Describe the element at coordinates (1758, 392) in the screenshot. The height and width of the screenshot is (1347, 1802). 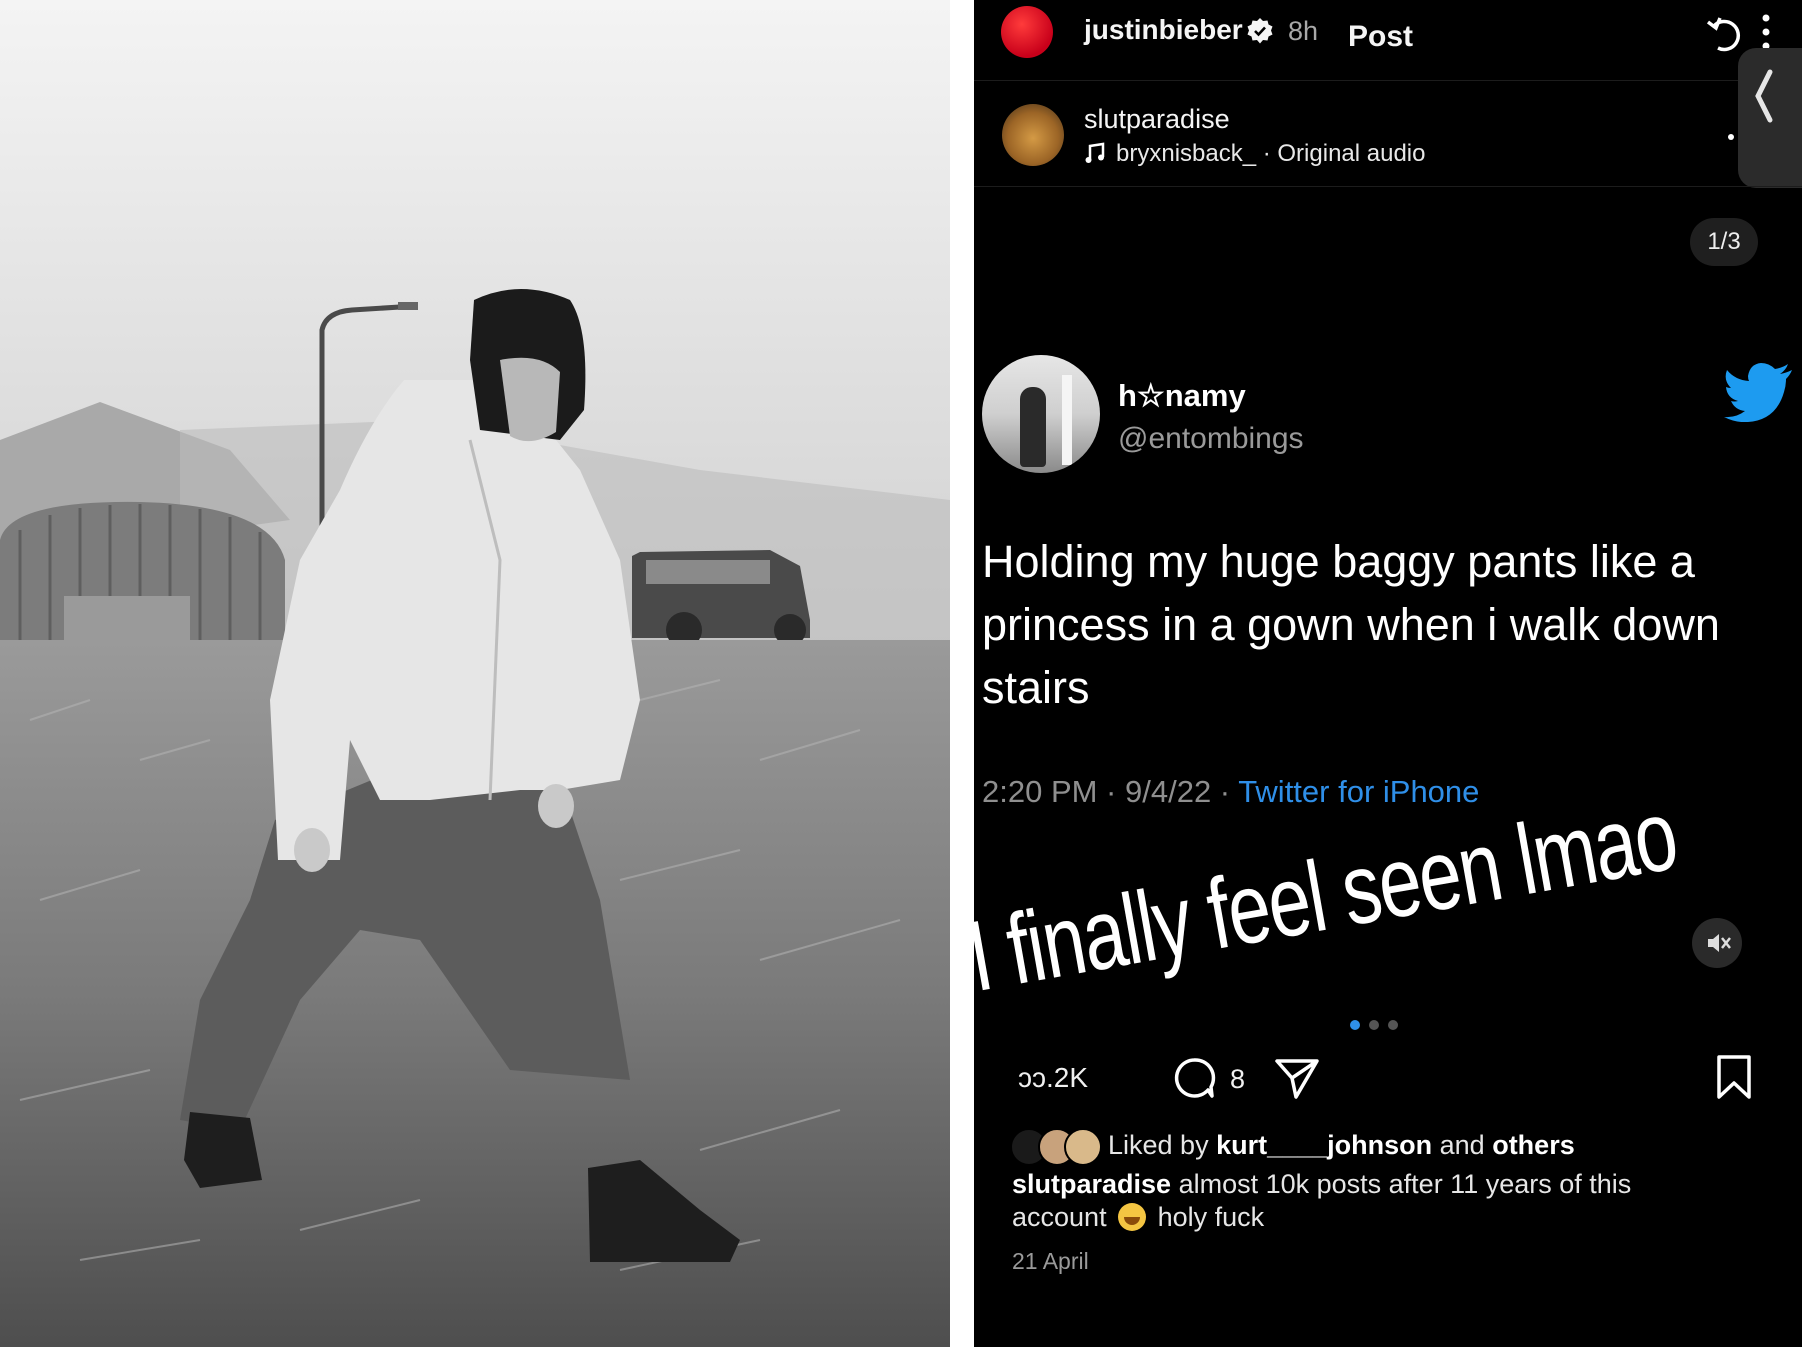
I see `twitter-icon` at that location.